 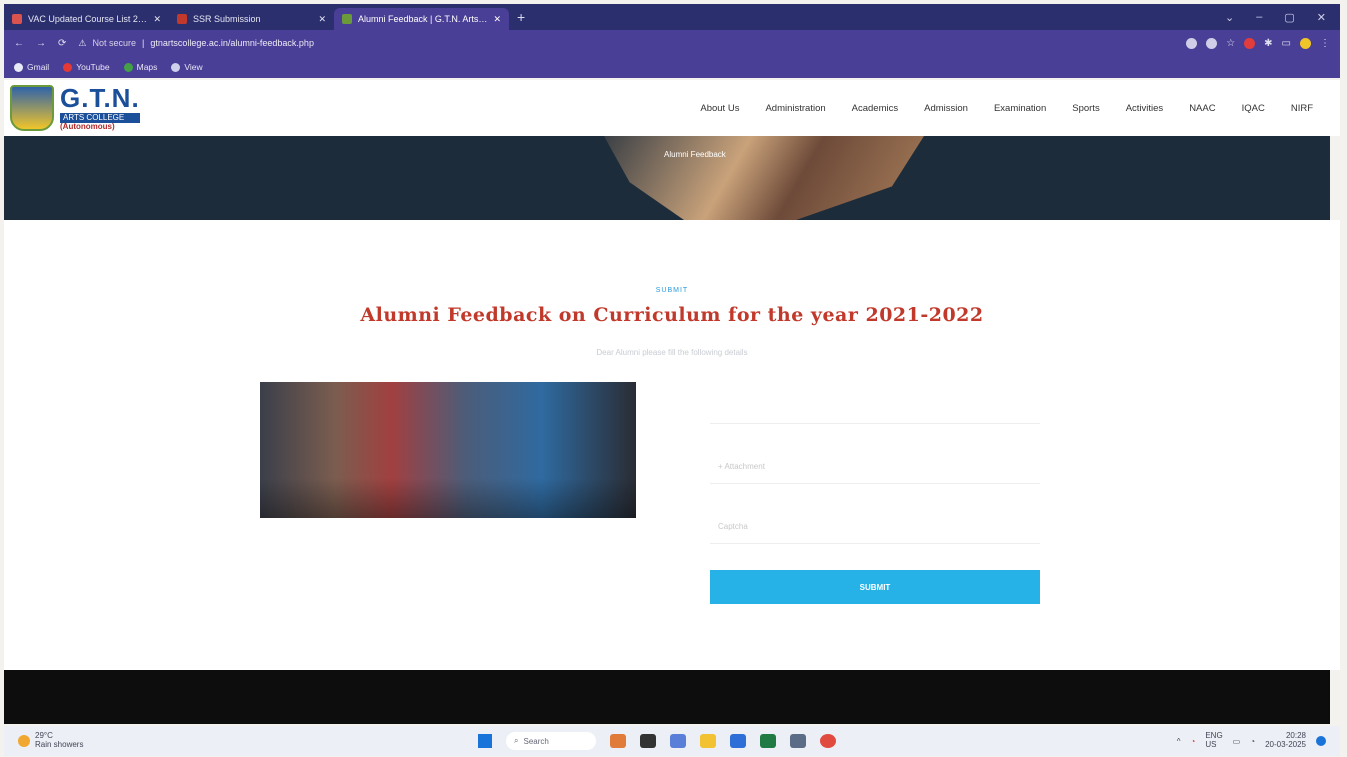 I want to click on youtube-icon, so click(x=68, y=67).